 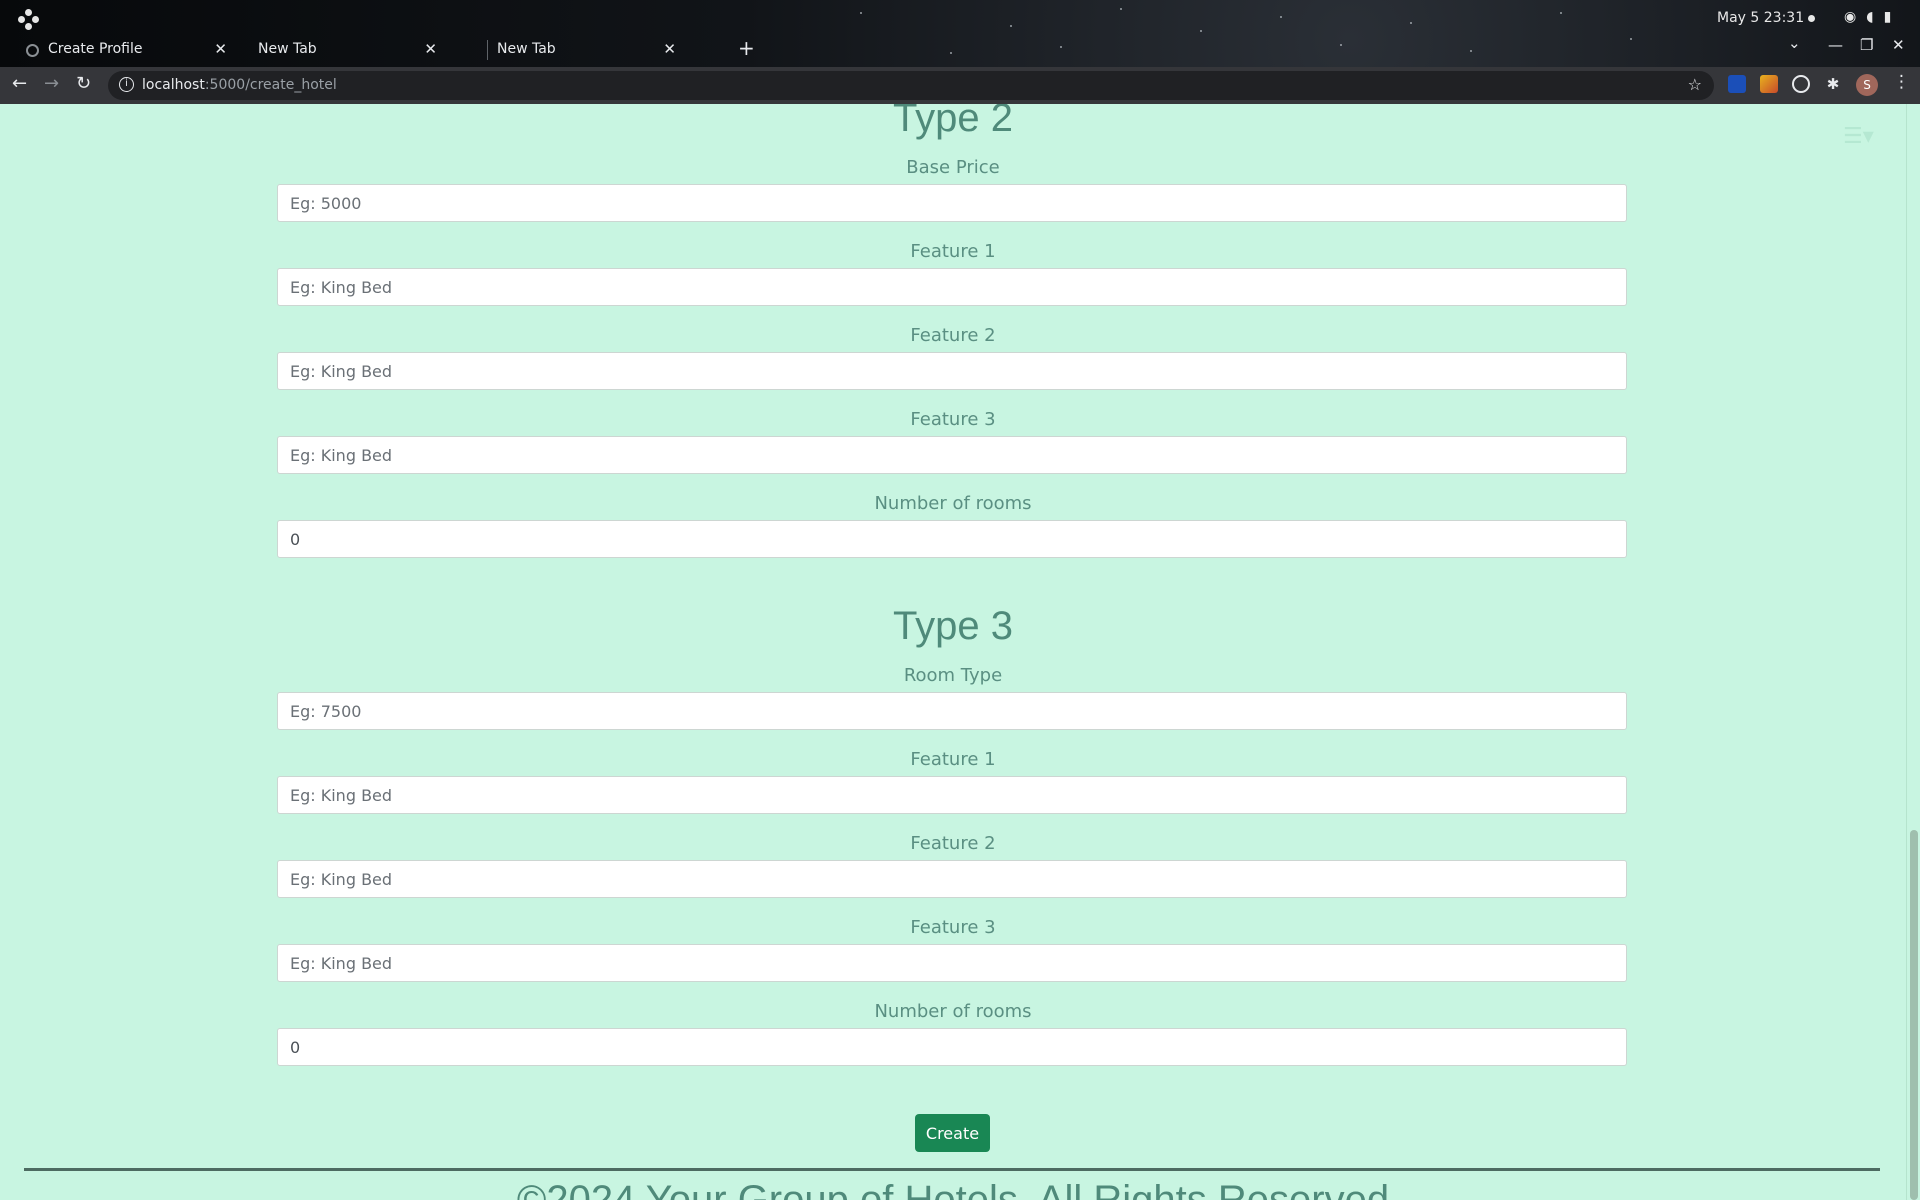 What do you see at coordinates (953, 843) in the screenshot?
I see `type3-feature2-label: Feature 2` at bounding box center [953, 843].